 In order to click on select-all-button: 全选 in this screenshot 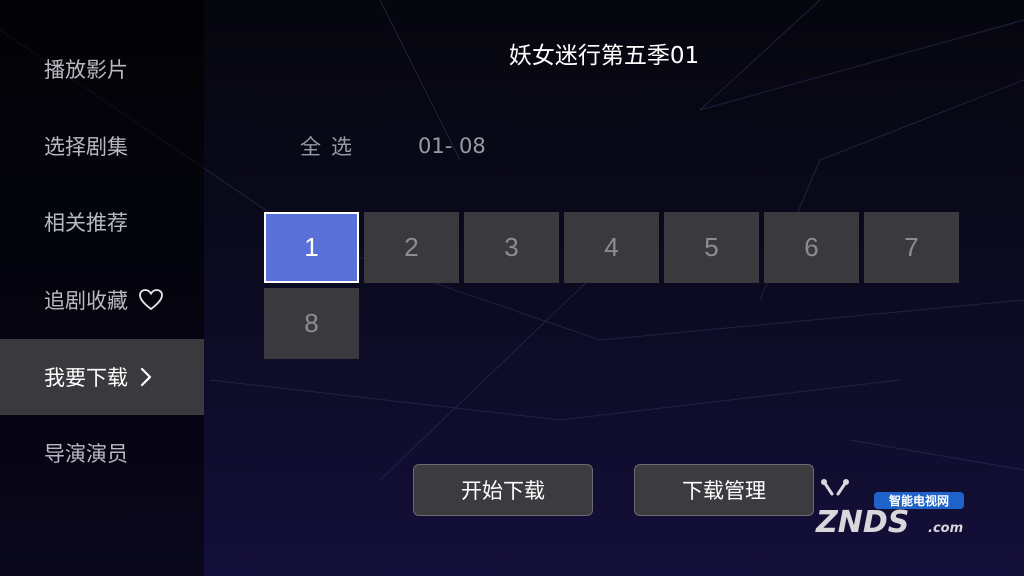, I will do `click(331, 146)`.